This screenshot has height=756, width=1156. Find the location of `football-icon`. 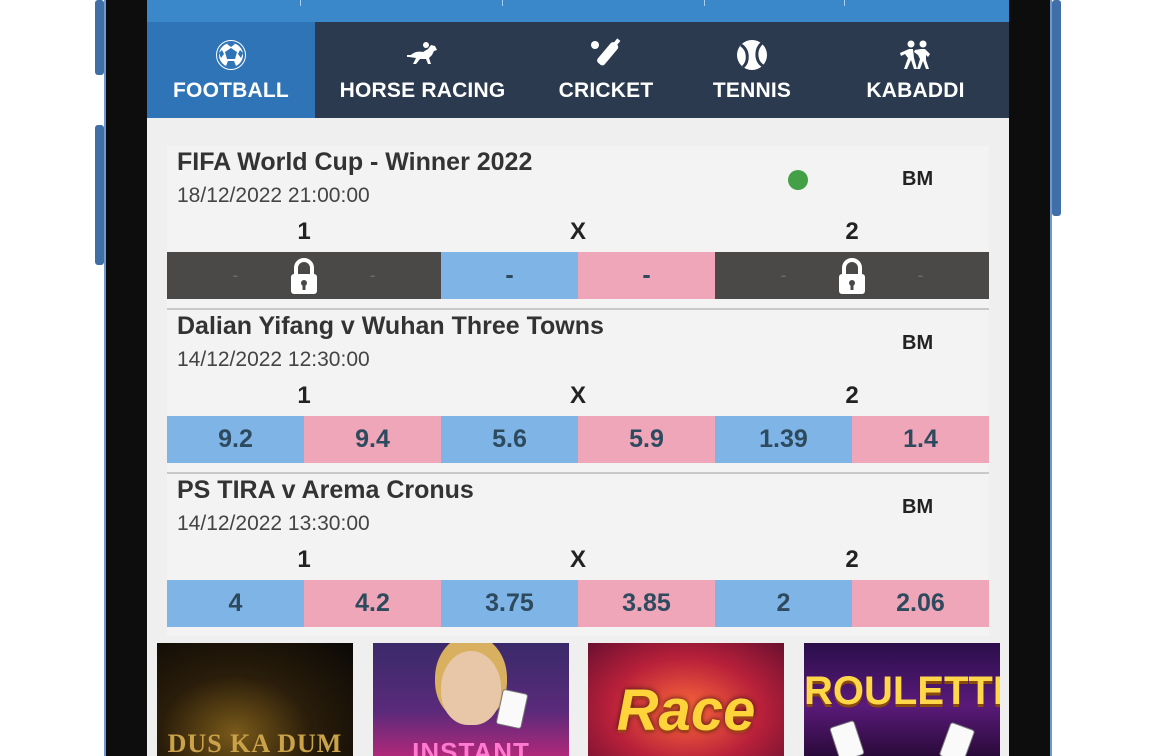

football-icon is located at coordinates (231, 55).